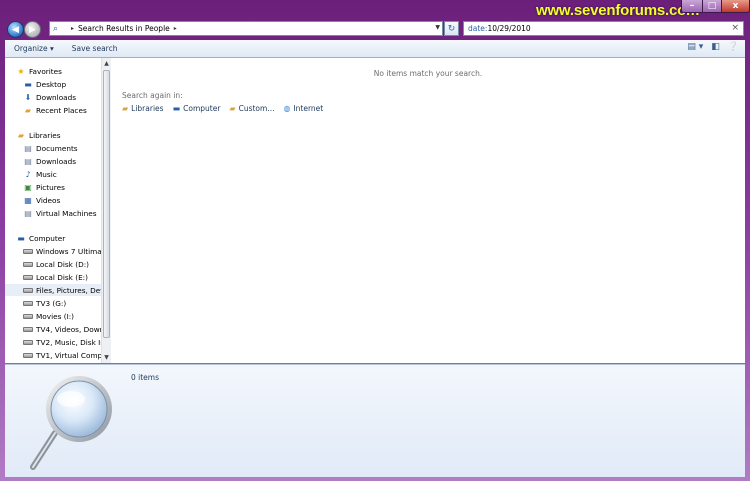  I want to click on command-bar: Organize ▾ Save search ▤ ▾ ◧ ❔, so click(375, 49).